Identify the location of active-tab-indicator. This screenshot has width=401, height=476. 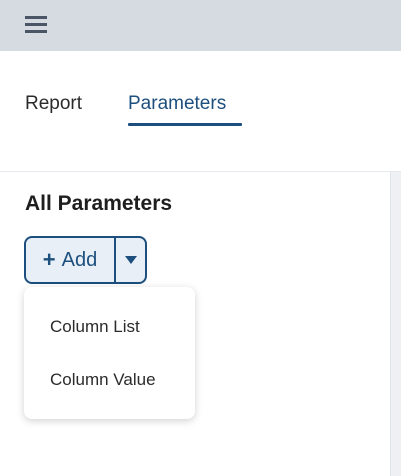
(185, 124).